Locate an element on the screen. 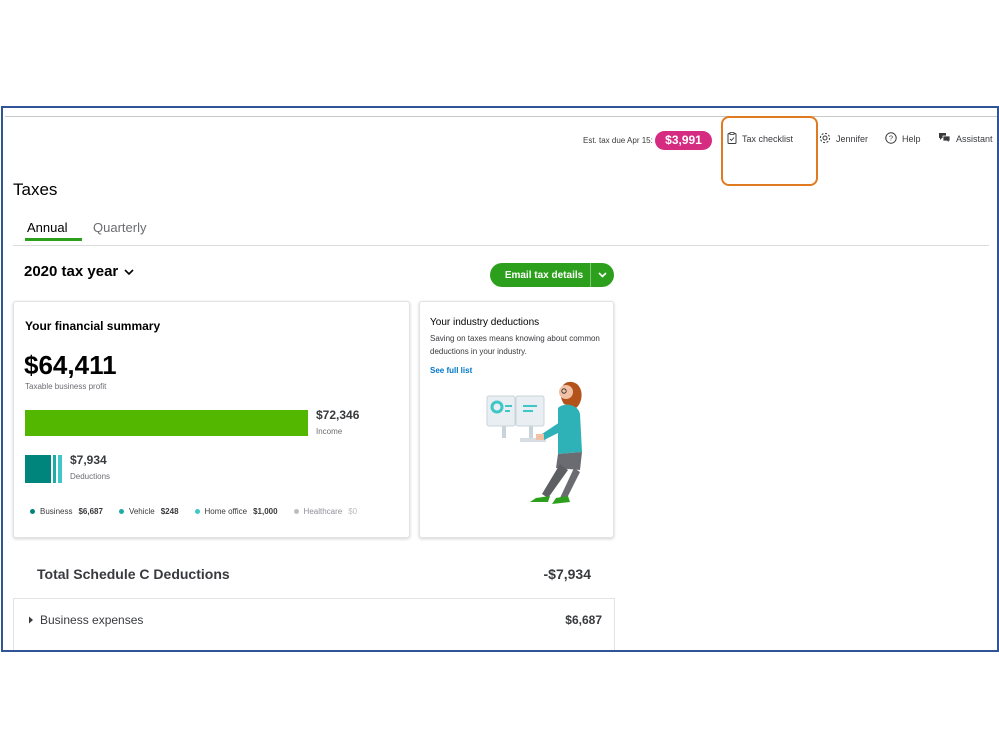 The width and height of the screenshot is (999, 749). schedule-c-total-label: Total Schedule C Deductions is located at coordinates (133, 574).